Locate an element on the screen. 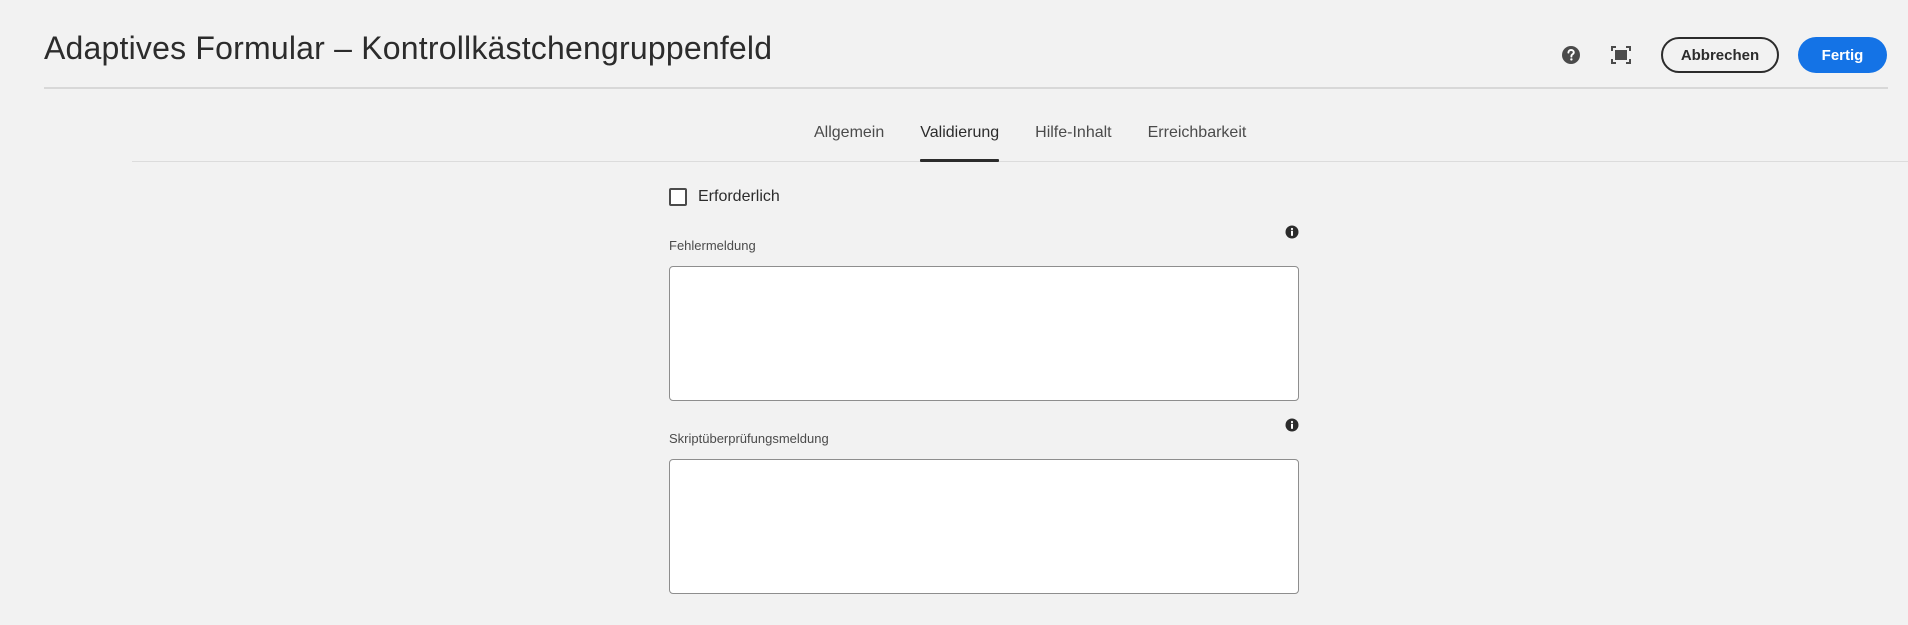  done-button: Fertig is located at coordinates (1842, 55).